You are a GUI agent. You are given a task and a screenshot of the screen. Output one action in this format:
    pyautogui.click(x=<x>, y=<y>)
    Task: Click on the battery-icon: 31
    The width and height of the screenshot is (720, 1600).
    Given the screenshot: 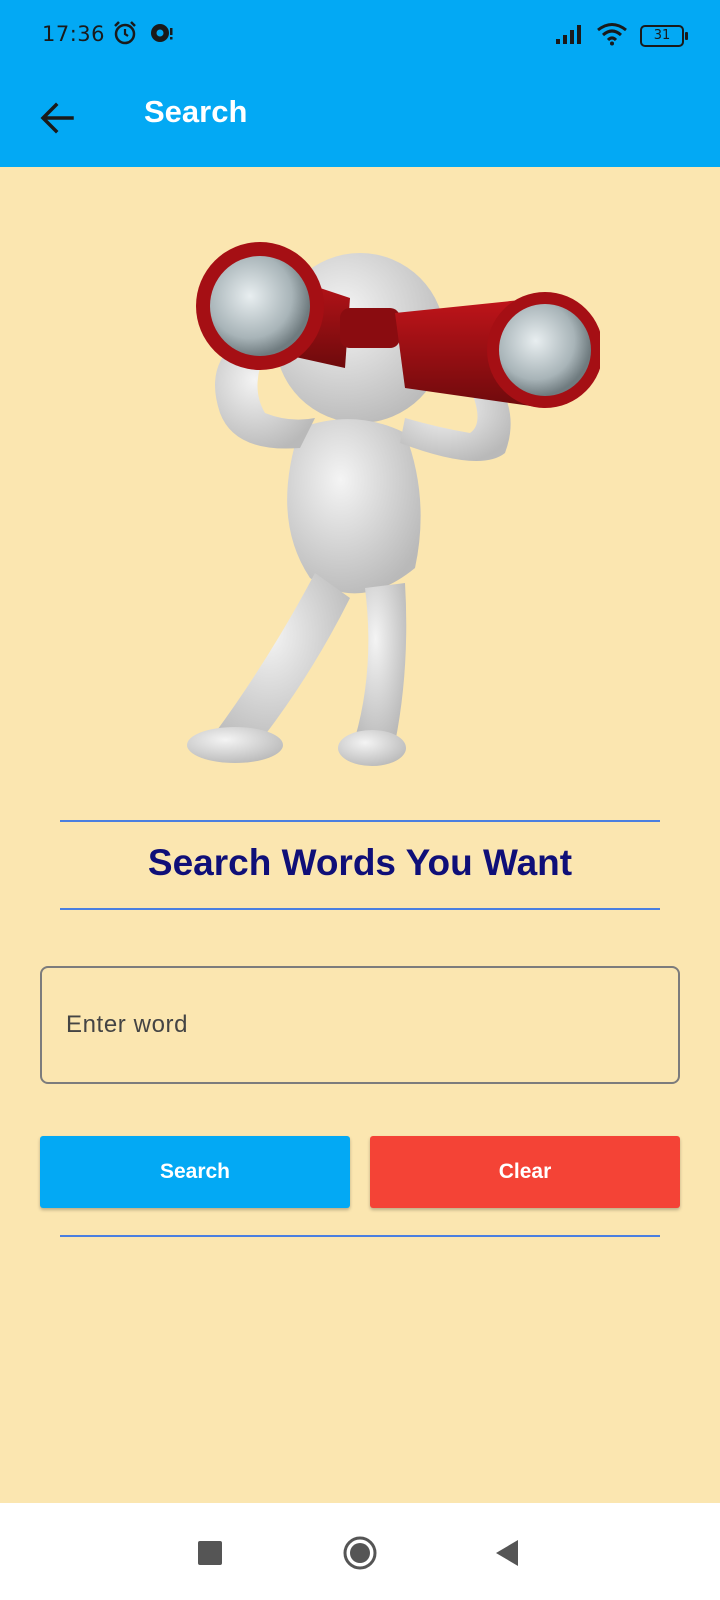 What is the action you would take?
    pyautogui.click(x=664, y=36)
    